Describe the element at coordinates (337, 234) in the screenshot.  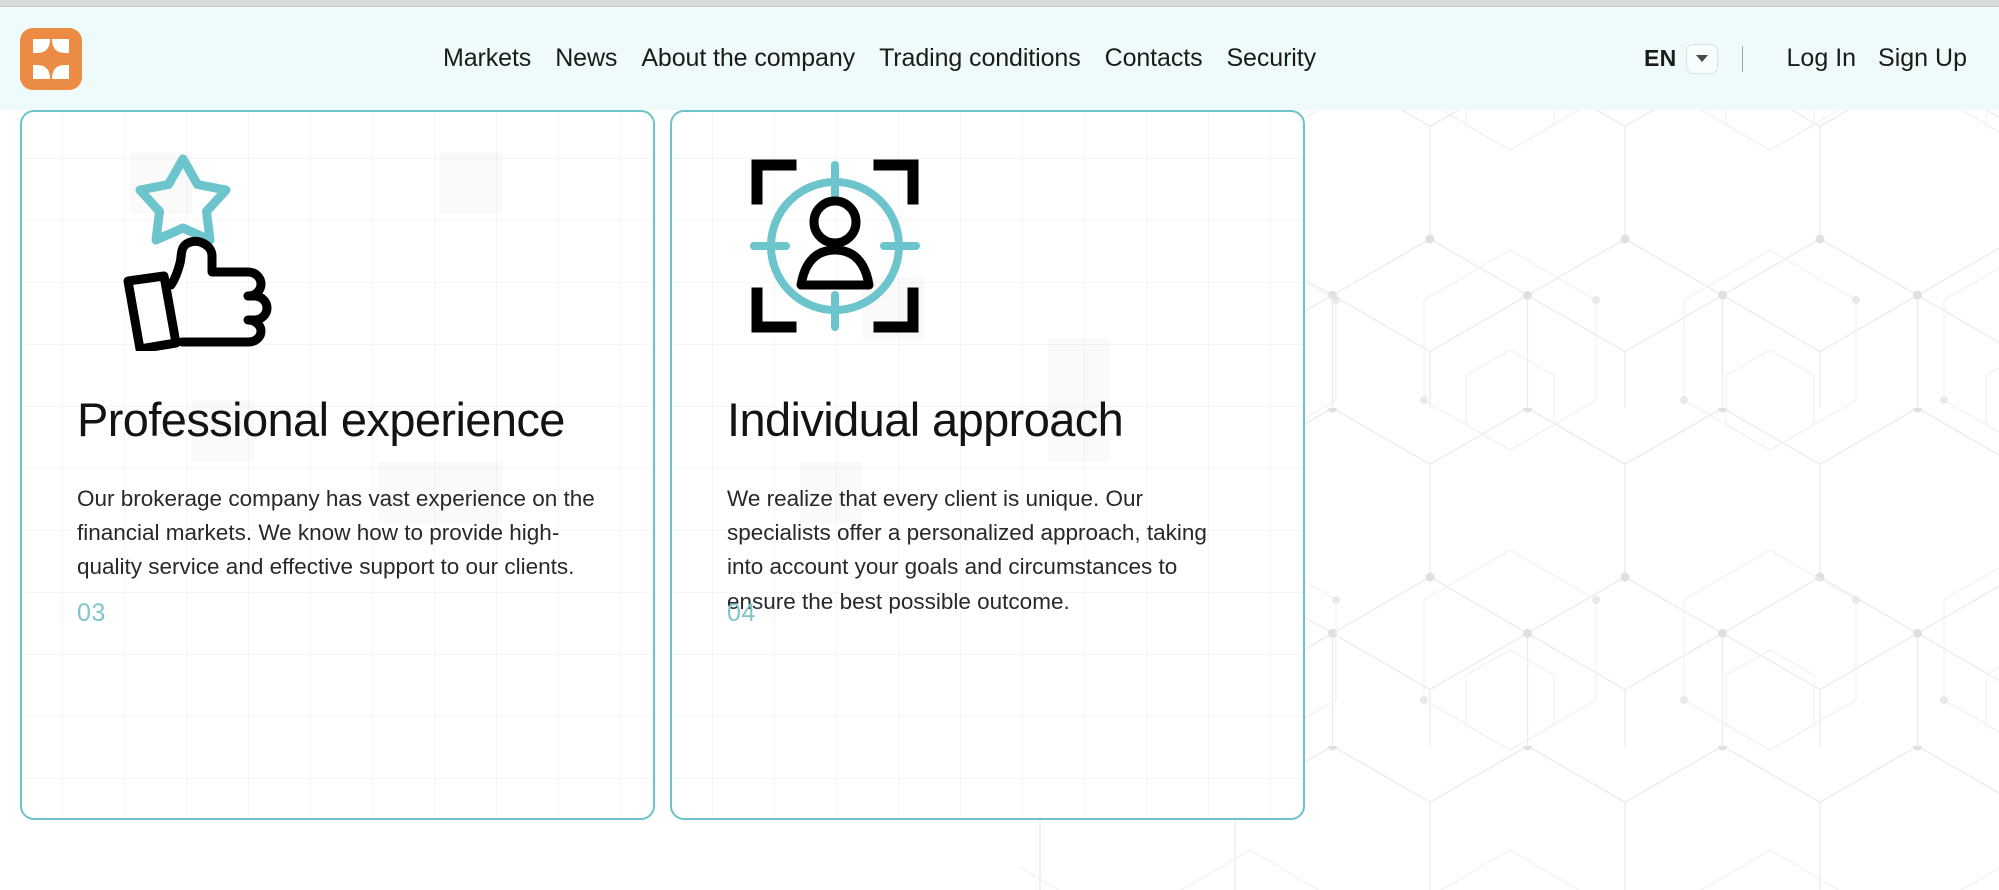
I see `card-icon-professional-experience` at that location.